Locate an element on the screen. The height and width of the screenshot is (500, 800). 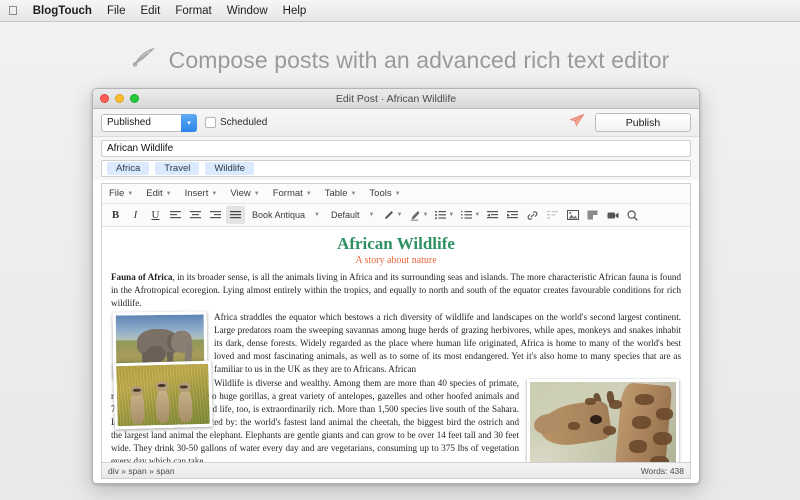
font-size-dropdown: Default ▼ is located at coordinates (351, 215).